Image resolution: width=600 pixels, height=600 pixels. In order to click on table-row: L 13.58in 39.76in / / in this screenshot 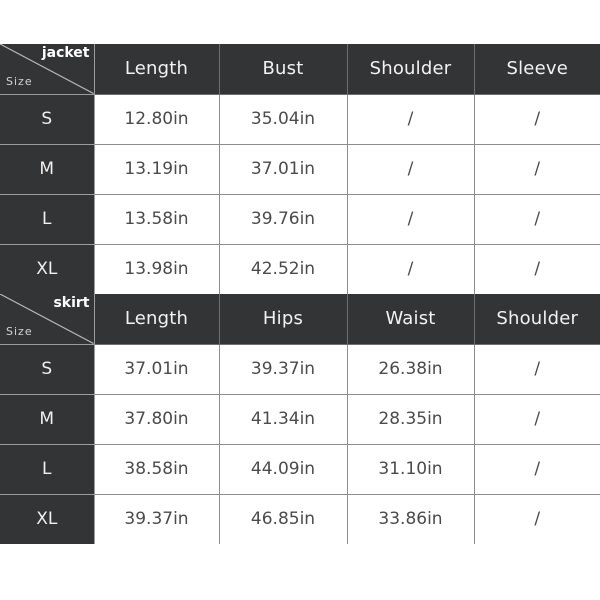, I will do `click(300, 219)`.